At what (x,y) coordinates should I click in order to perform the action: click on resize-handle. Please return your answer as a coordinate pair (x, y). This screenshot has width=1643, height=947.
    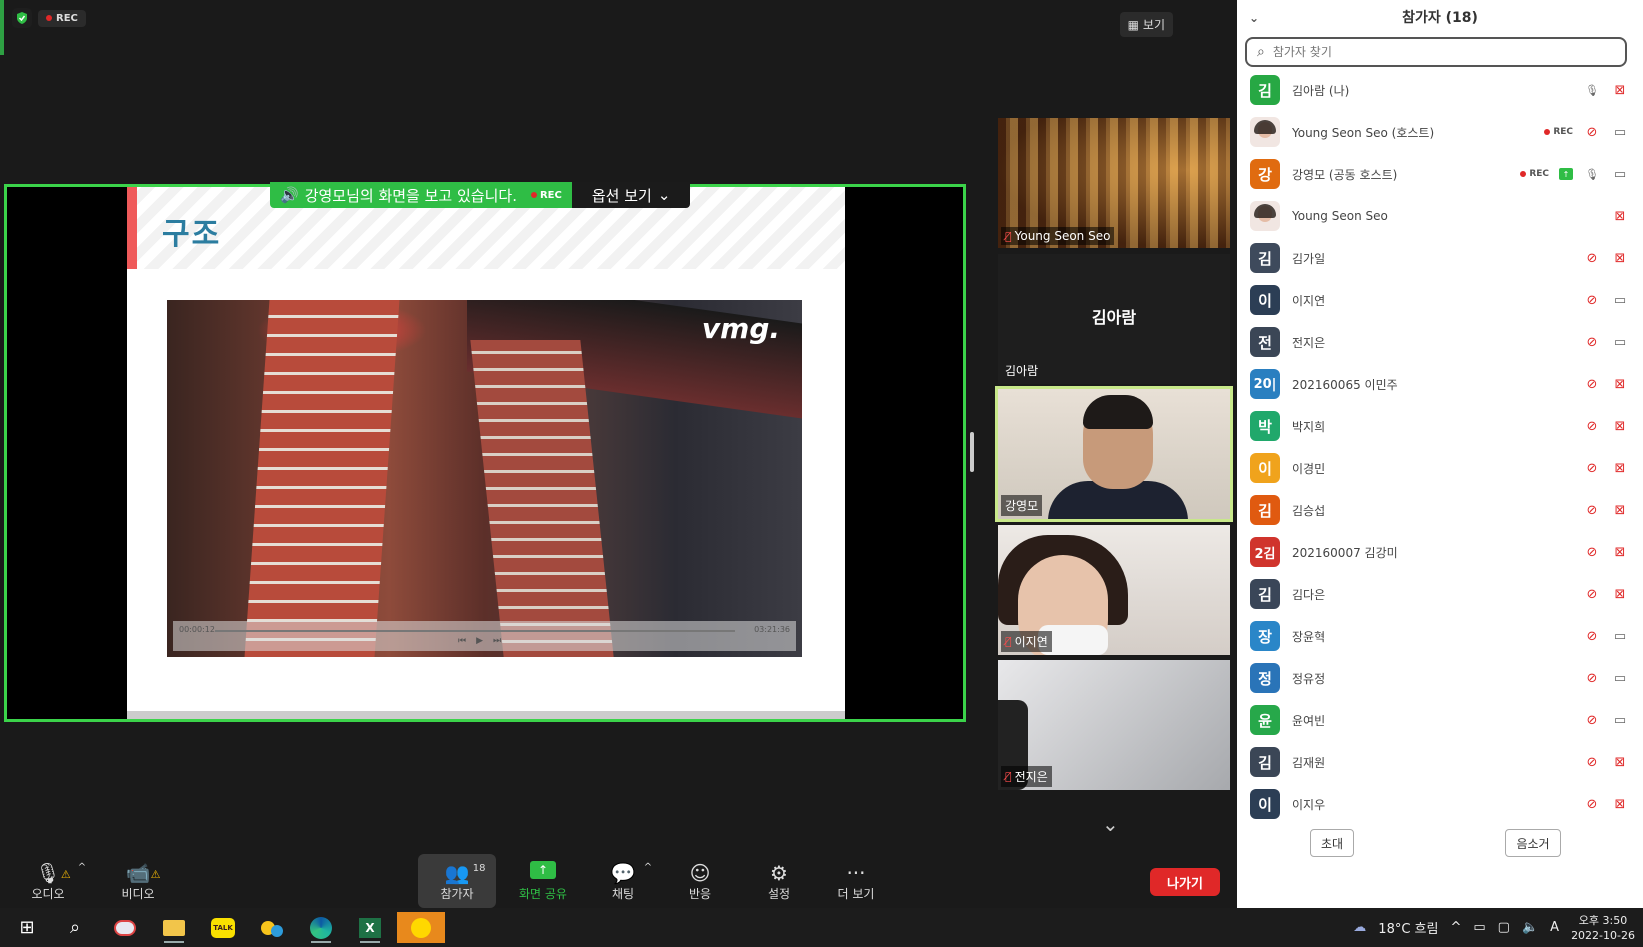
    Looking at the image, I should click on (972, 452).